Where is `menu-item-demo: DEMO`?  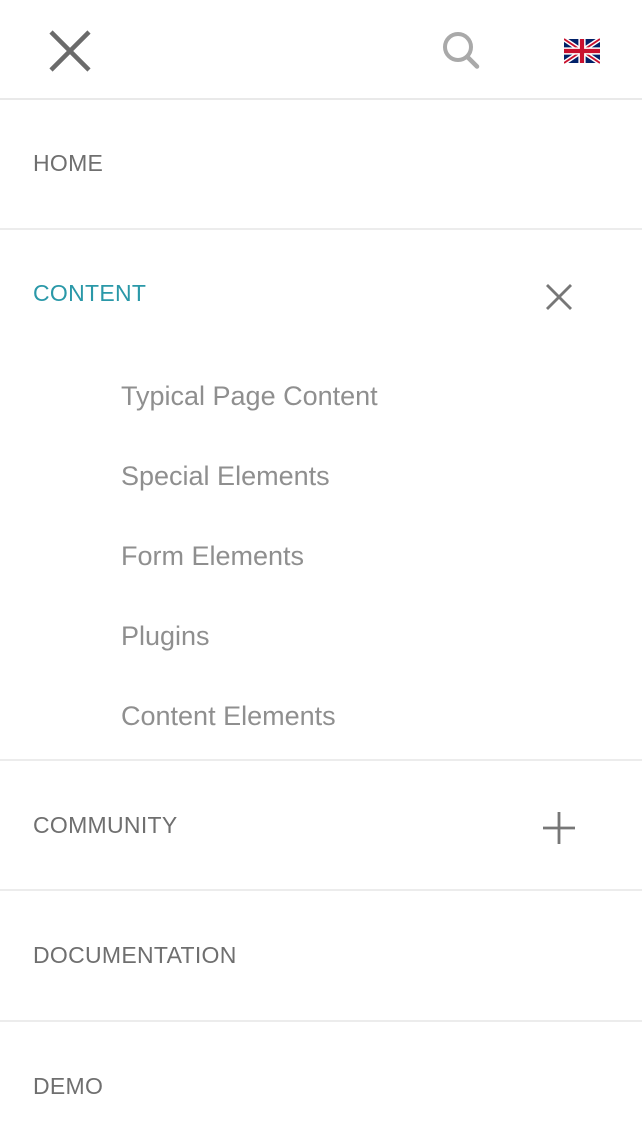
menu-item-demo: DEMO is located at coordinates (321, 1080).